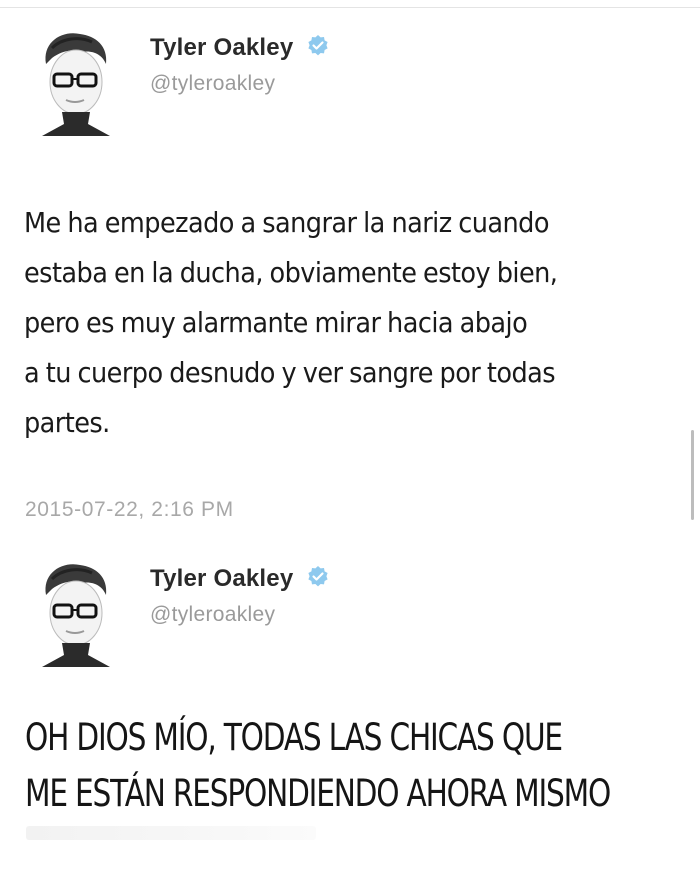  Describe the element at coordinates (129, 510) in the screenshot. I see `tweet-timestamp: 2015-07-22, 2:16 PM` at that location.